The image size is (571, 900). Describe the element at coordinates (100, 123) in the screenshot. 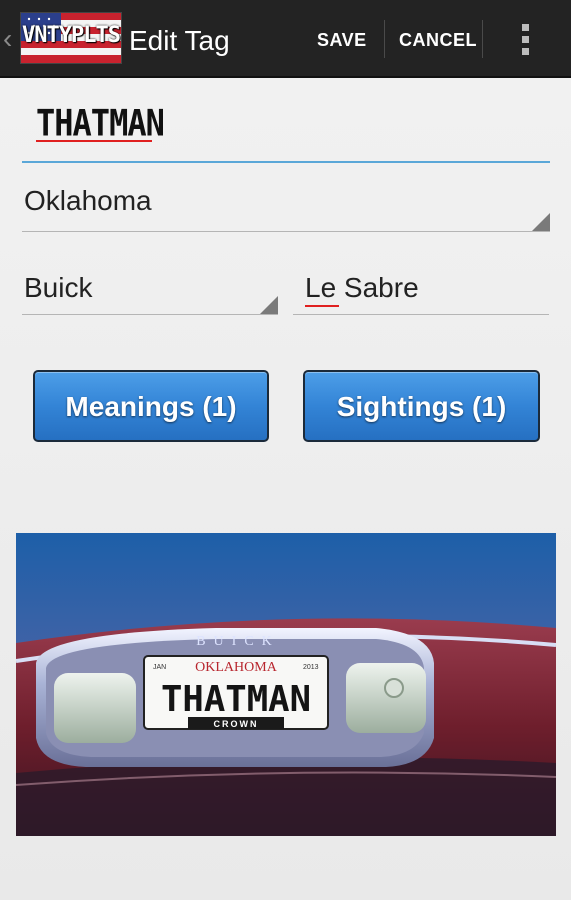

I see `tag-input-value: THATMAN` at that location.